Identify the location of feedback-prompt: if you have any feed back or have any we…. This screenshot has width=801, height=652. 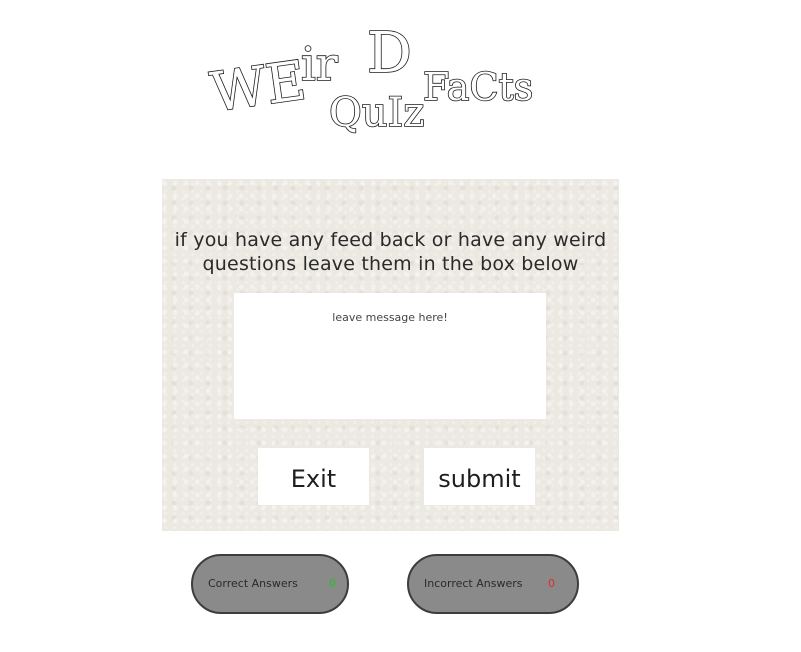
(390, 252).